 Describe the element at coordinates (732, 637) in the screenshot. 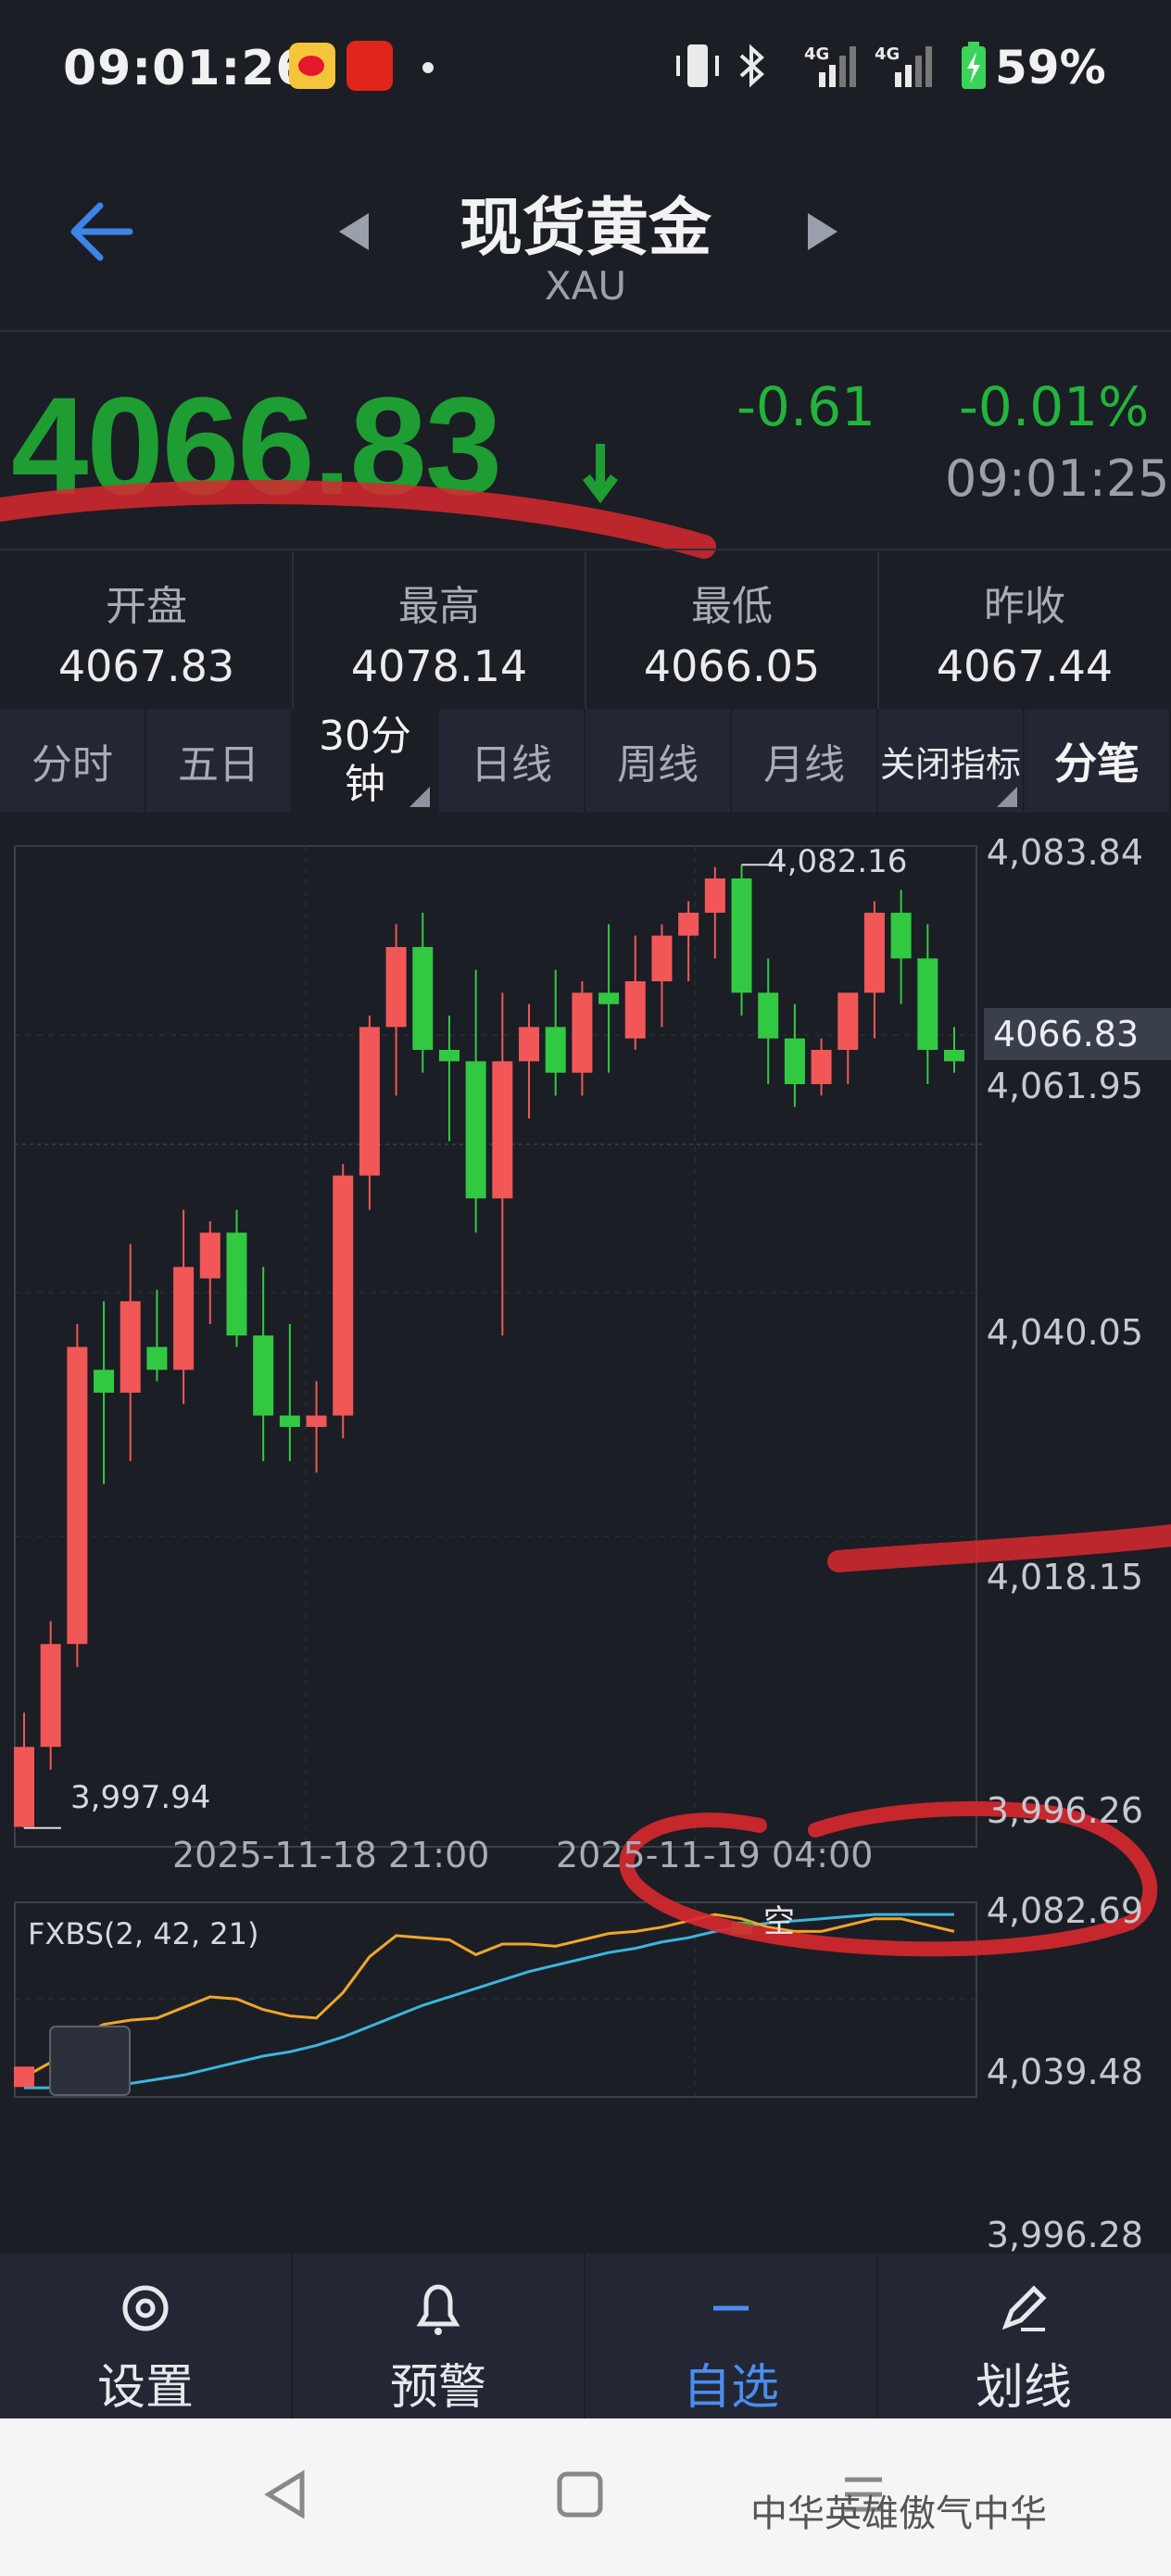

I see `stat-low: 最低 4066.05` at that location.